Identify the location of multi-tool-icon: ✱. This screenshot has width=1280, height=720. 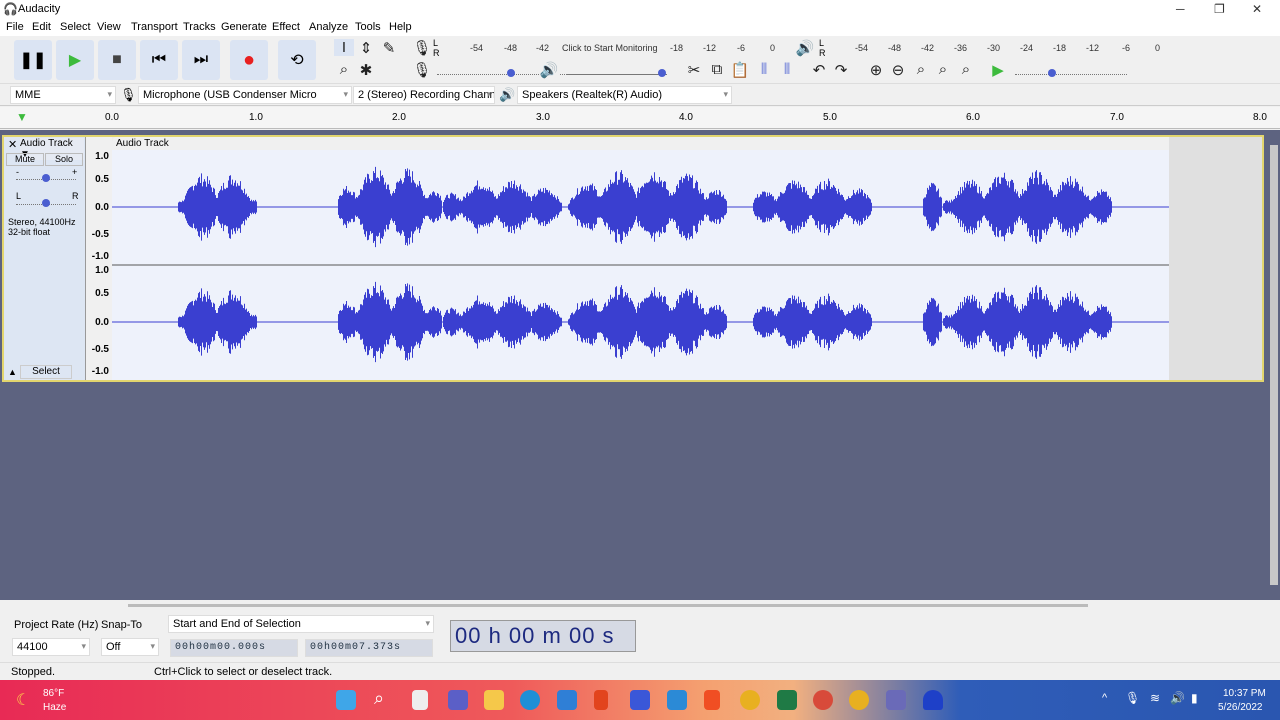
(366, 70).